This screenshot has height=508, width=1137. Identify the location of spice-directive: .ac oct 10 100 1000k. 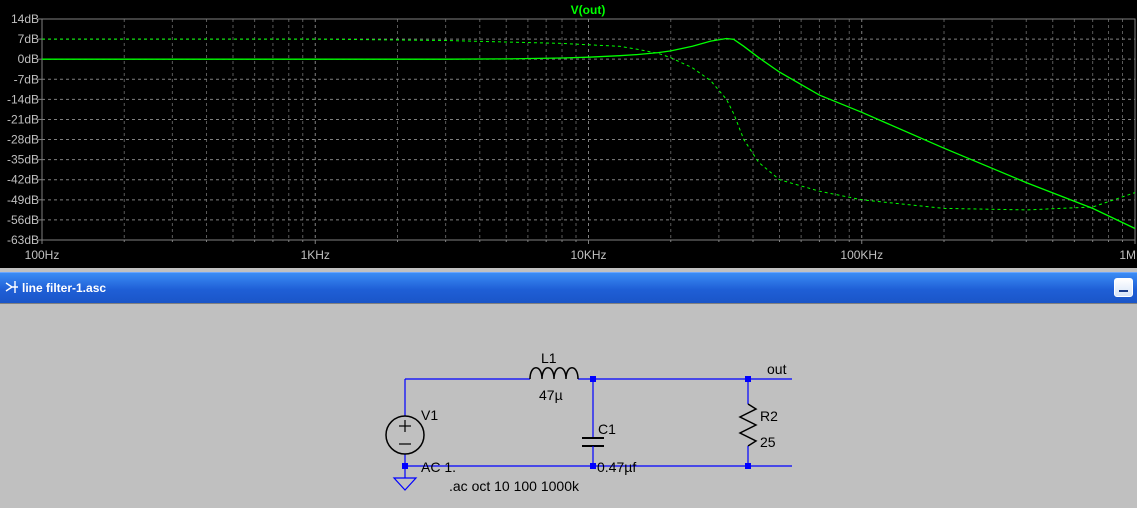
(514, 486).